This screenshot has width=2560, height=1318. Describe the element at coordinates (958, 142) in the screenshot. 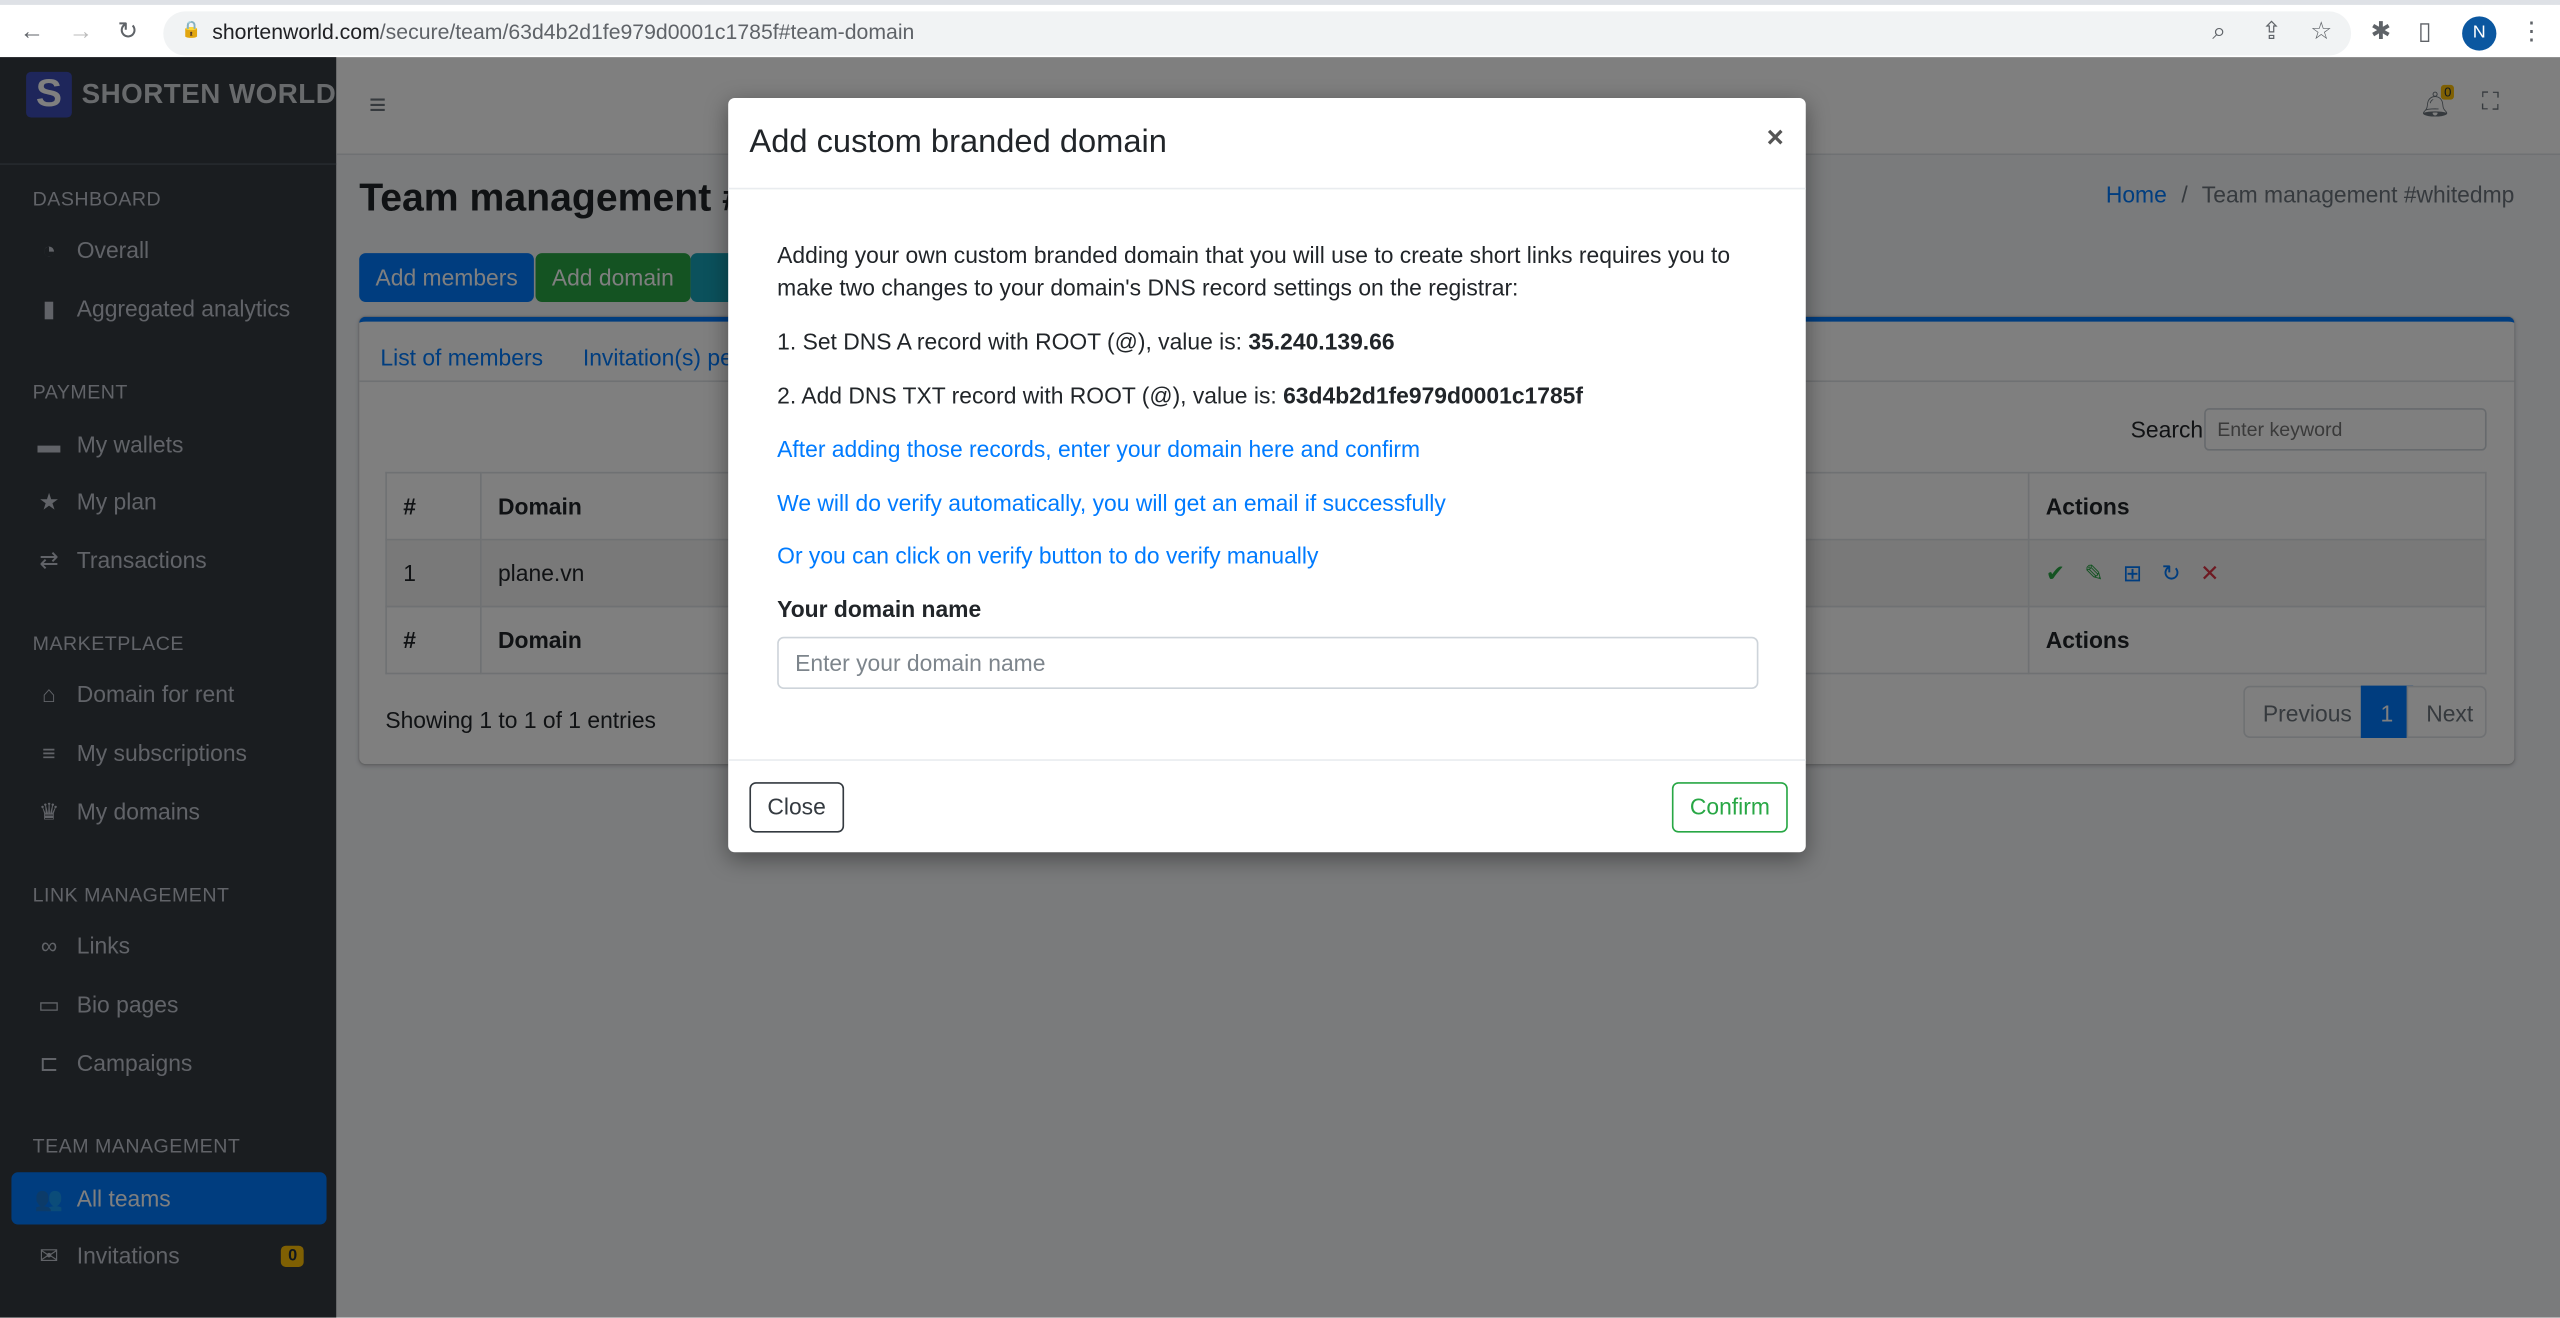

I see `modal-title: Add custom branded domain` at that location.